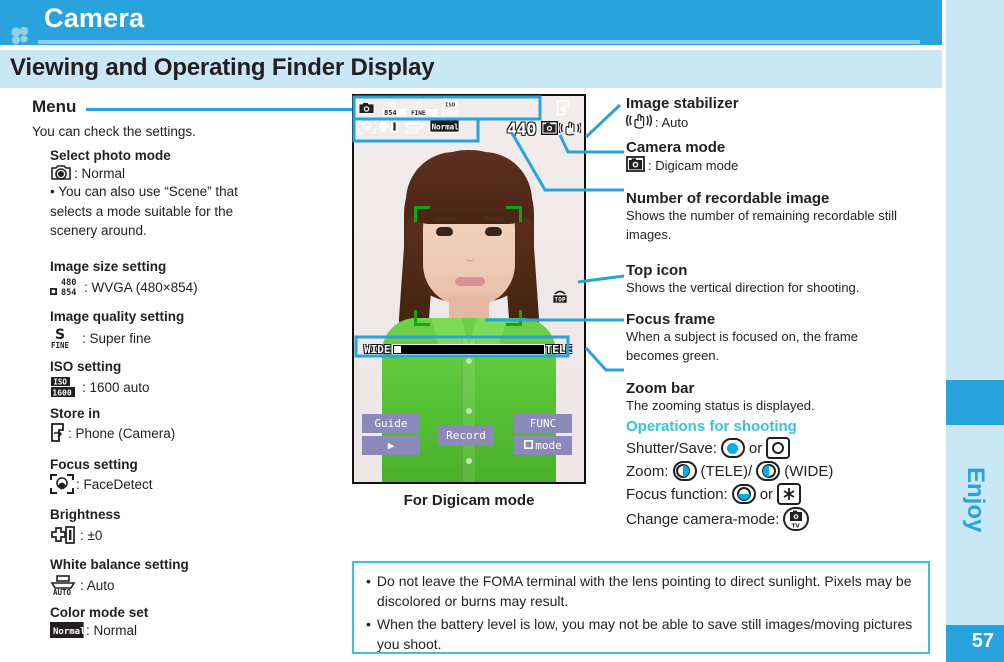 The image size is (1004, 662). Describe the element at coordinates (720, 405) in the screenshot. I see `callout-body: The zooming status is displayed.` at that location.